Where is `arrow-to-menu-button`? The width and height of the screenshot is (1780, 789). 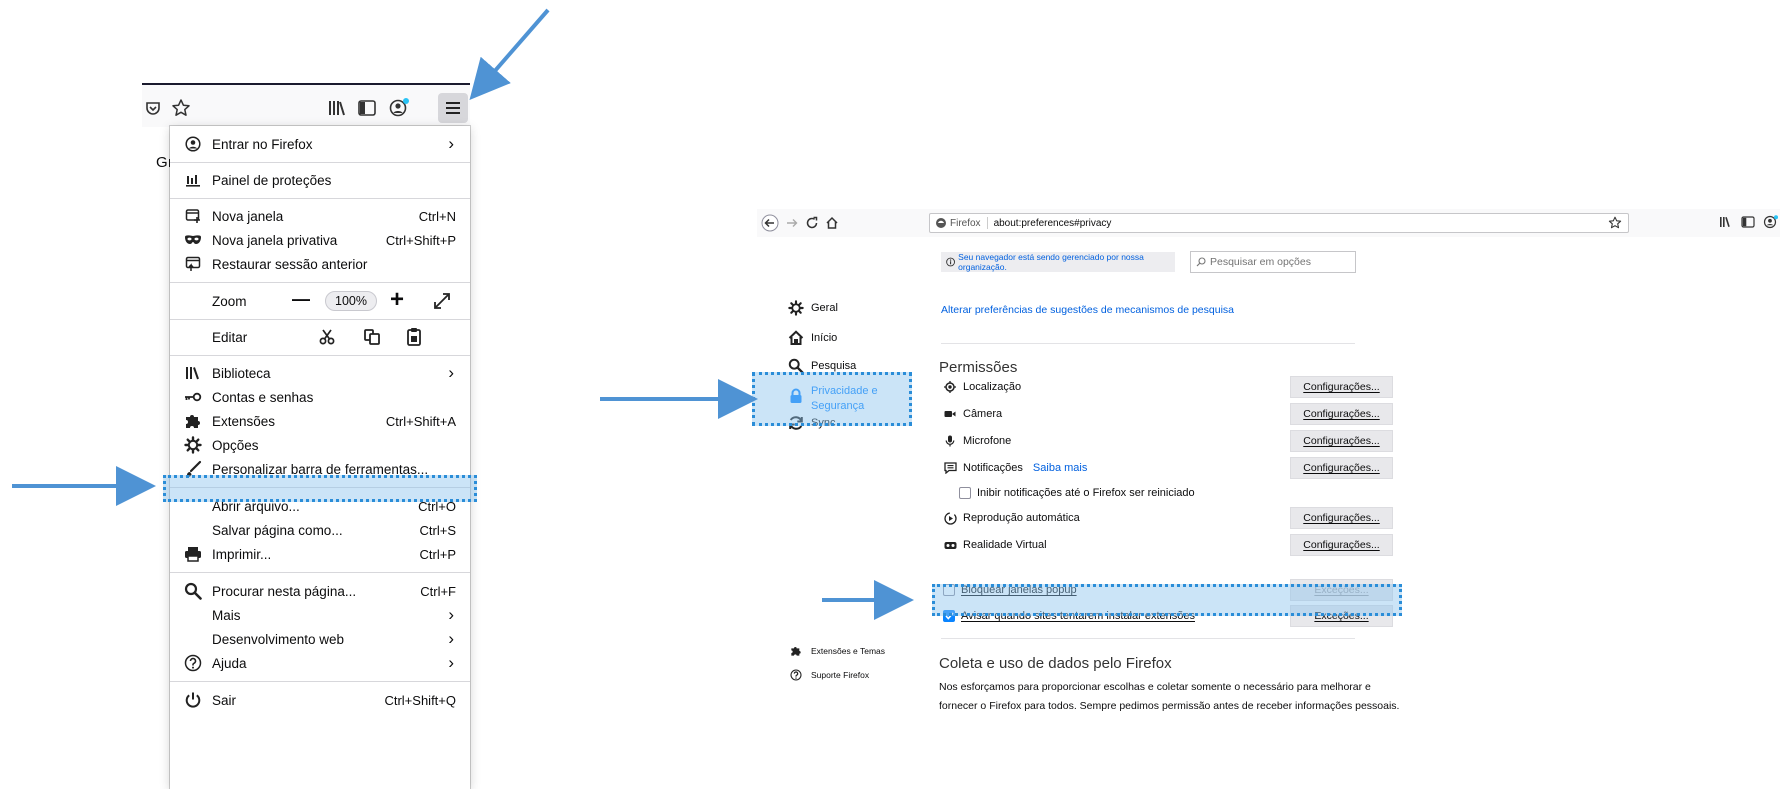
arrow-to-menu-button is located at coordinates (509, 54).